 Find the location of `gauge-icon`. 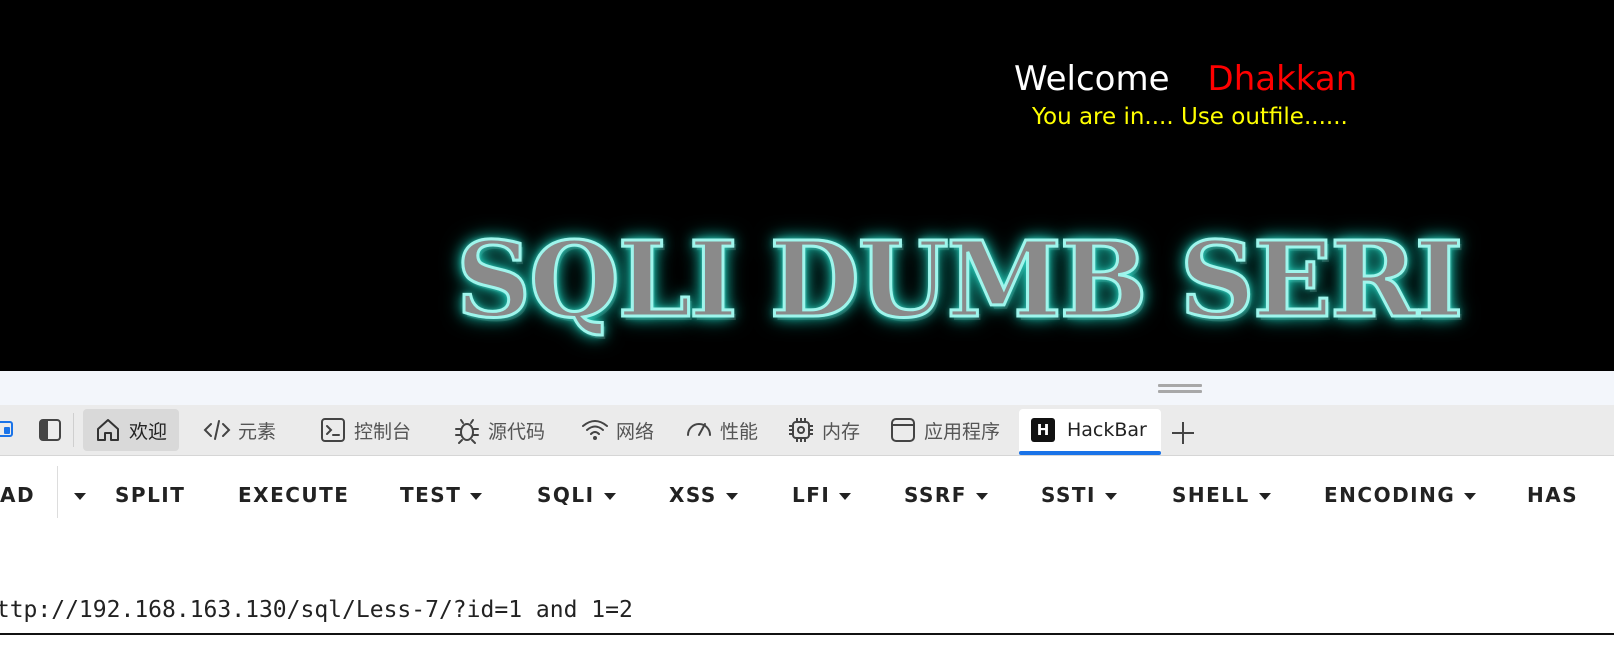

gauge-icon is located at coordinates (699, 429).